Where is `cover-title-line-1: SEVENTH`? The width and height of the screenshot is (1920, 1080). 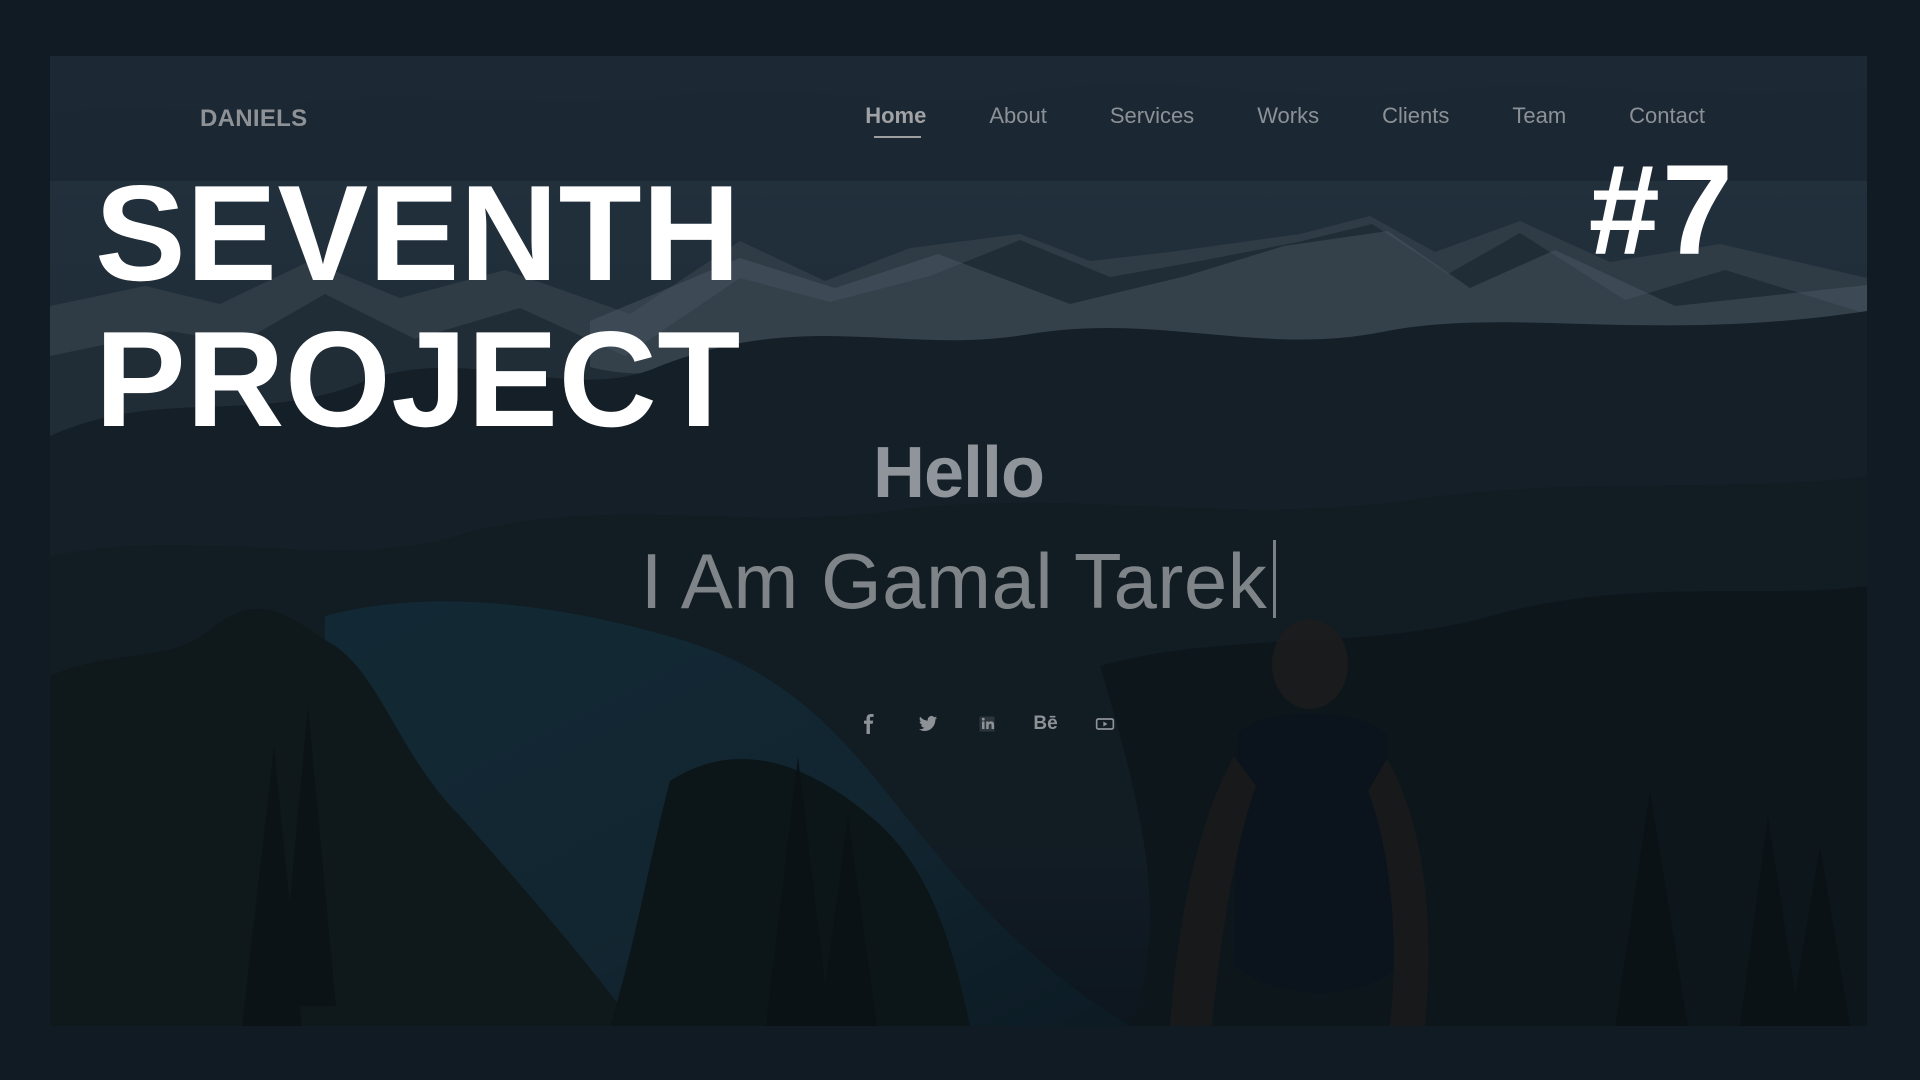
cover-title-line-1: SEVENTH is located at coordinates (418, 233).